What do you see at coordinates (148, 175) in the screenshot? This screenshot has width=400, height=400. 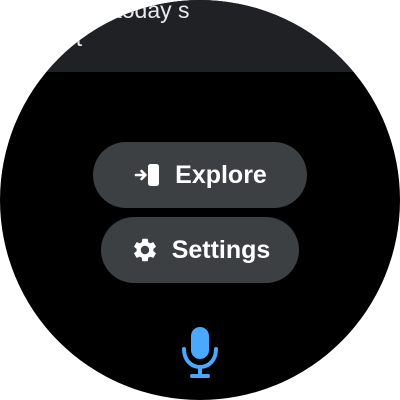 I see `enter-device-icon` at bounding box center [148, 175].